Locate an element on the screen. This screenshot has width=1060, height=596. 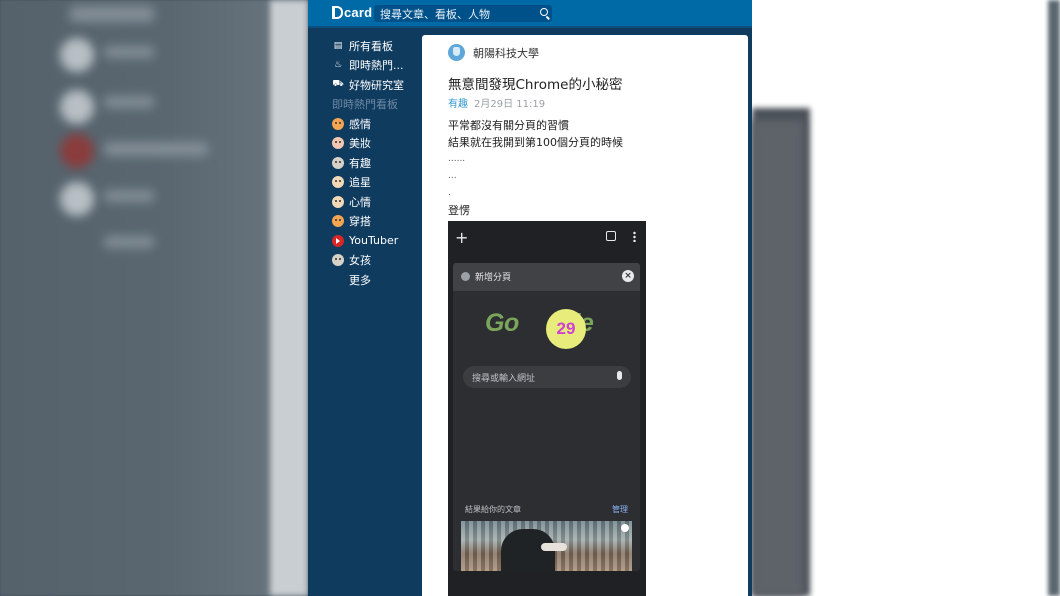
funny-emoji-icon is located at coordinates (338, 162).